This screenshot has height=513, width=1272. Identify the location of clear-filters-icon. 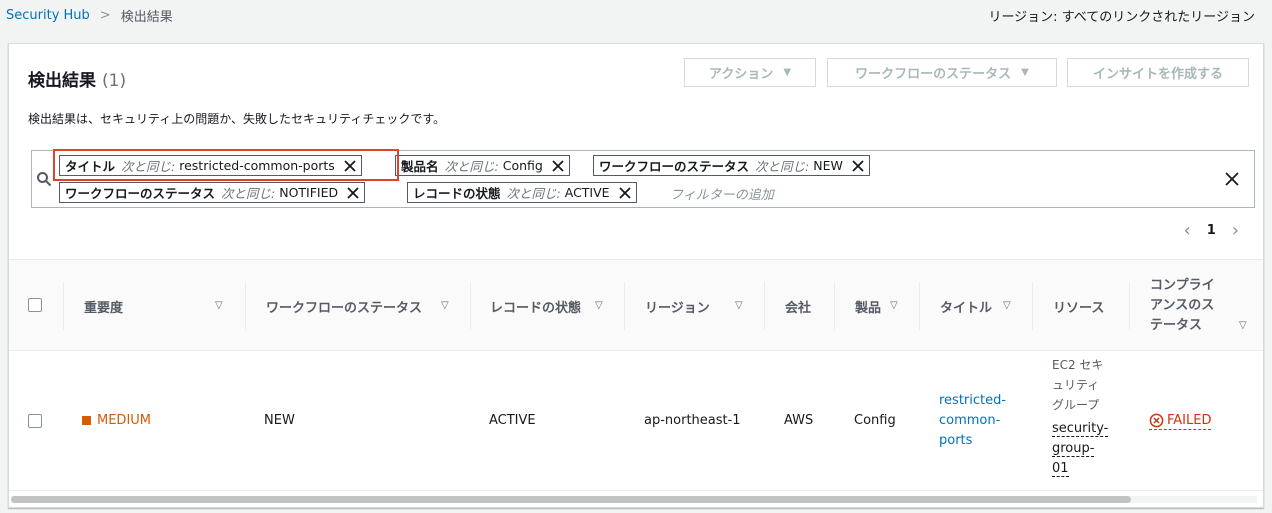
(1232, 179).